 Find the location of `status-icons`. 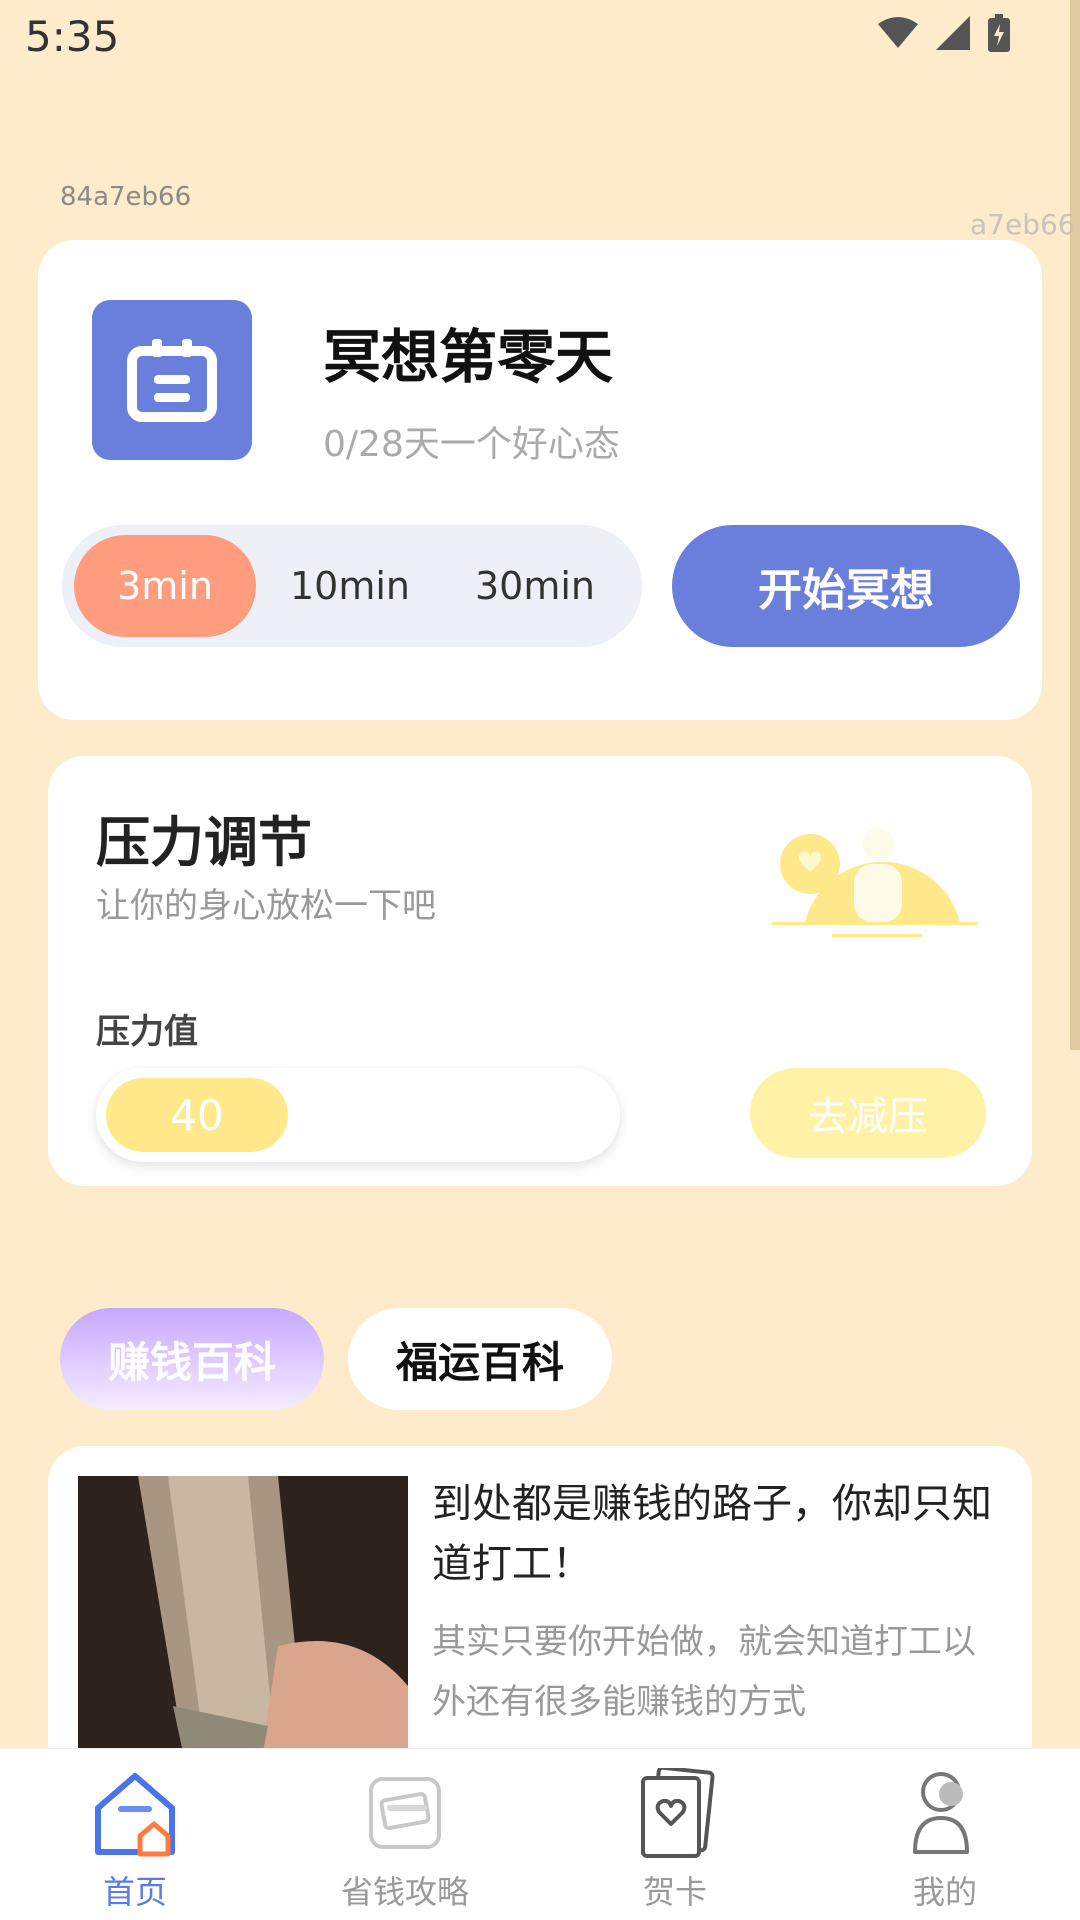

status-icons is located at coordinates (944, 33).